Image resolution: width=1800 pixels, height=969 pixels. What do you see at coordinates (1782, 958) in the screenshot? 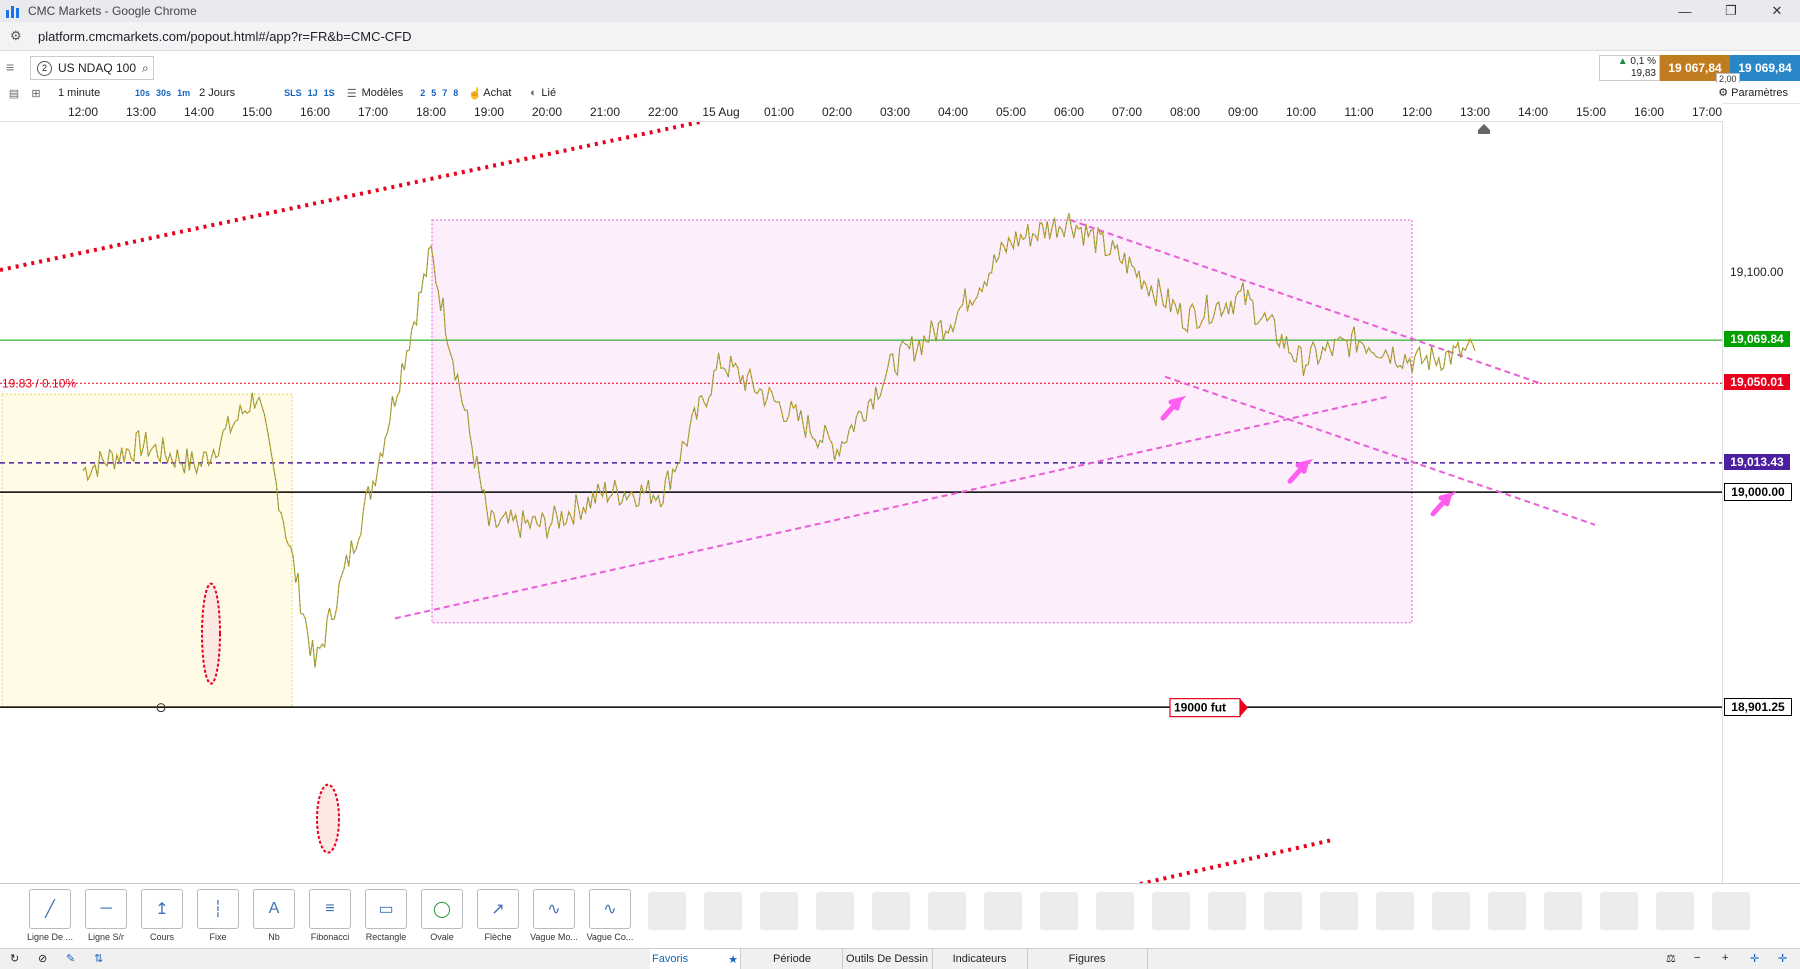
I see `crosshair-lock-icon: ✛` at bounding box center [1782, 958].